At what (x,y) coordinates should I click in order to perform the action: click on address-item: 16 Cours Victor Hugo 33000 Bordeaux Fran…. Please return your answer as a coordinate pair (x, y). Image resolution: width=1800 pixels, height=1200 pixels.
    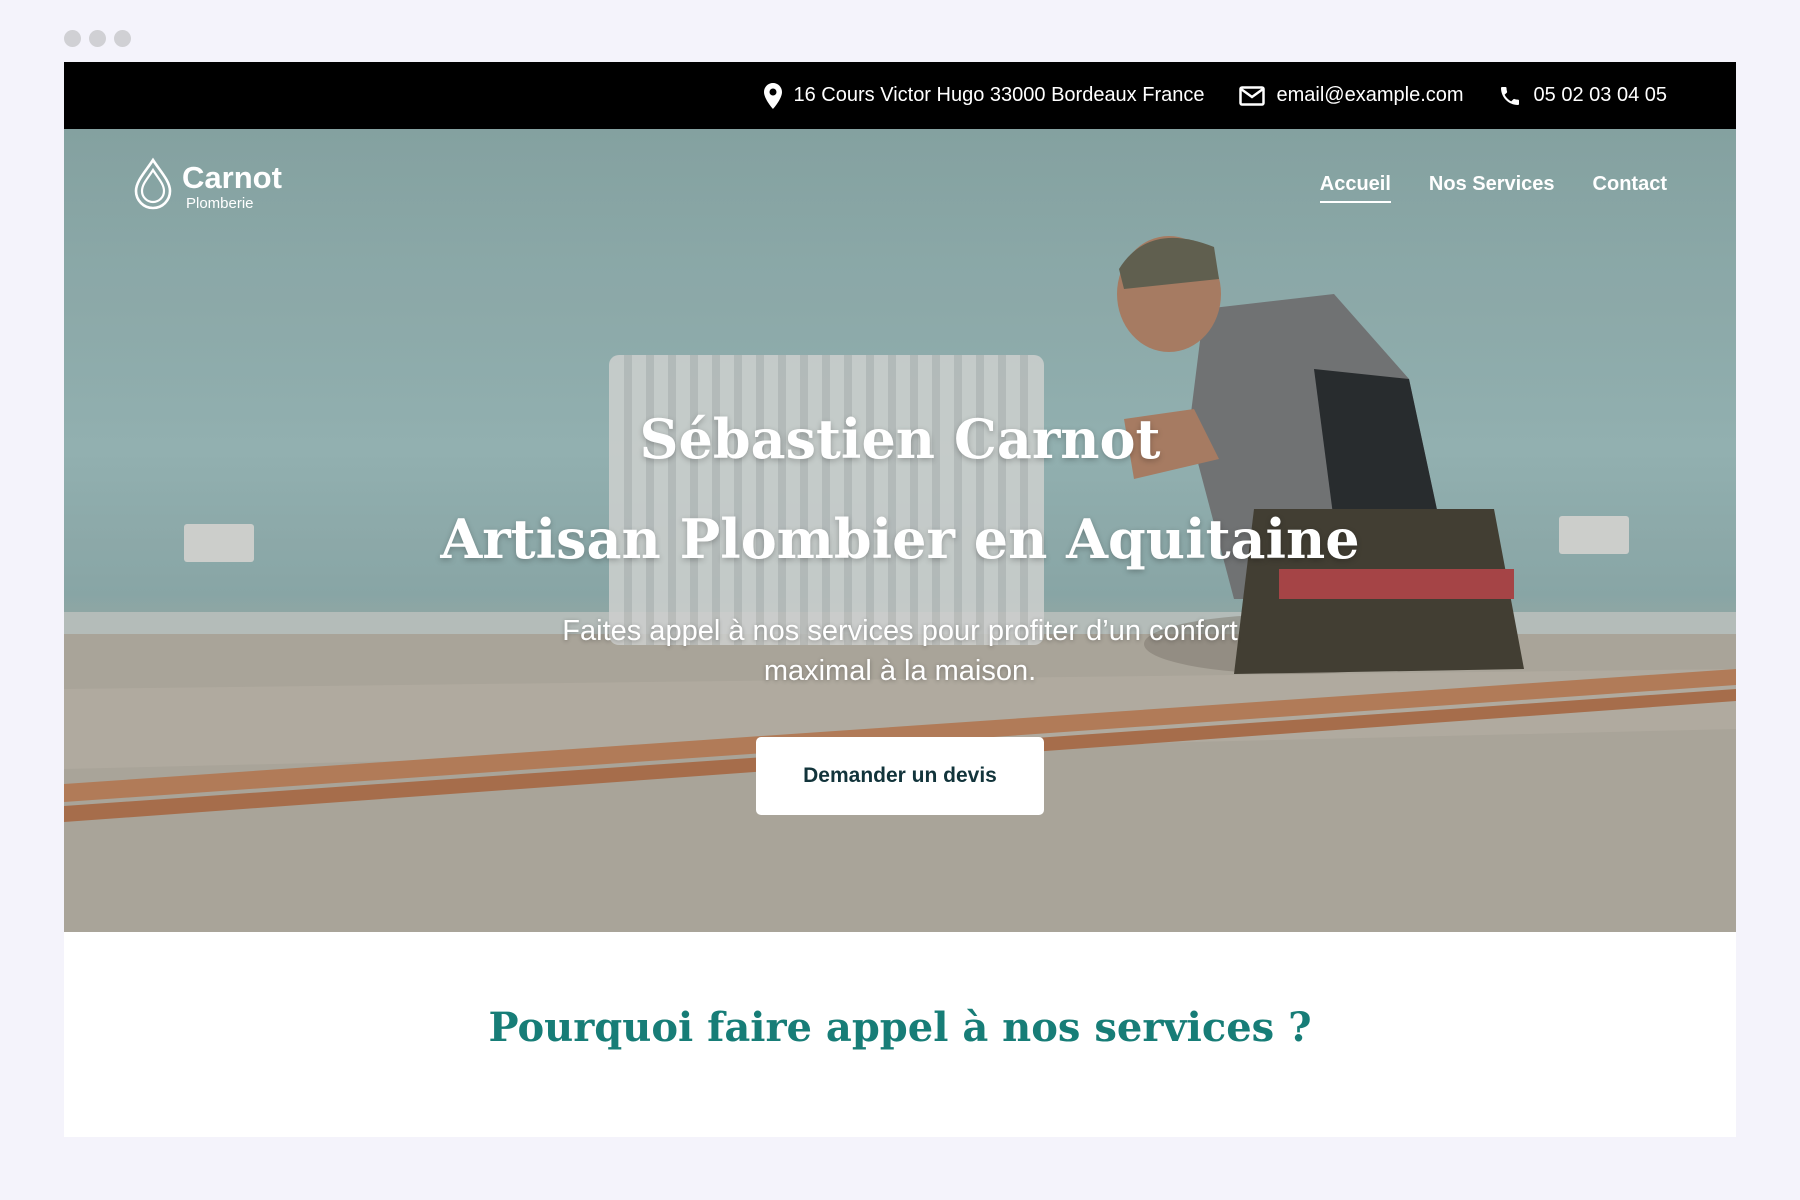
    Looking at the image, I should click on (984, 95).